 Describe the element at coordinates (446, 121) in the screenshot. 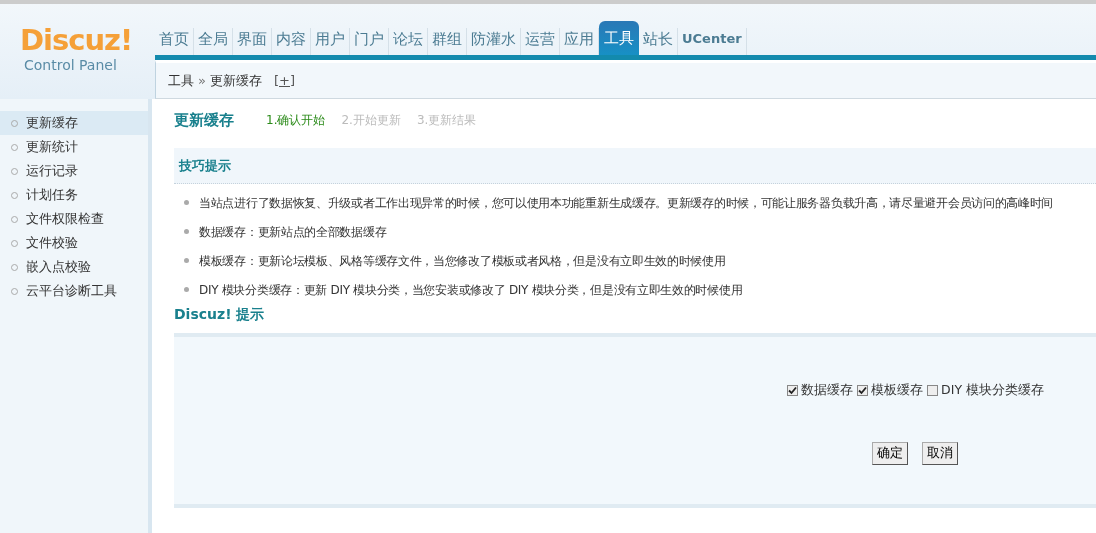

I see `step-label: 3.更新结果` at that location.